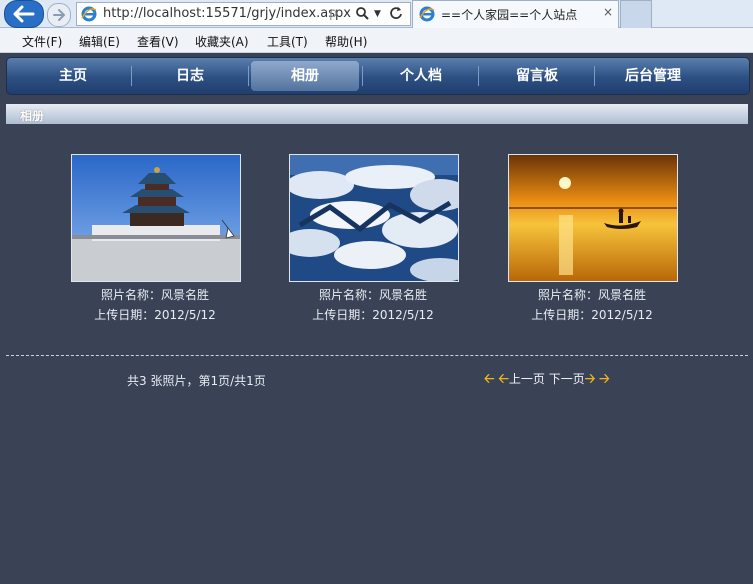  Describe the element at coordinates (287, 41) in the screenshot. I see `menu-tools: 工具(T)` at that location.